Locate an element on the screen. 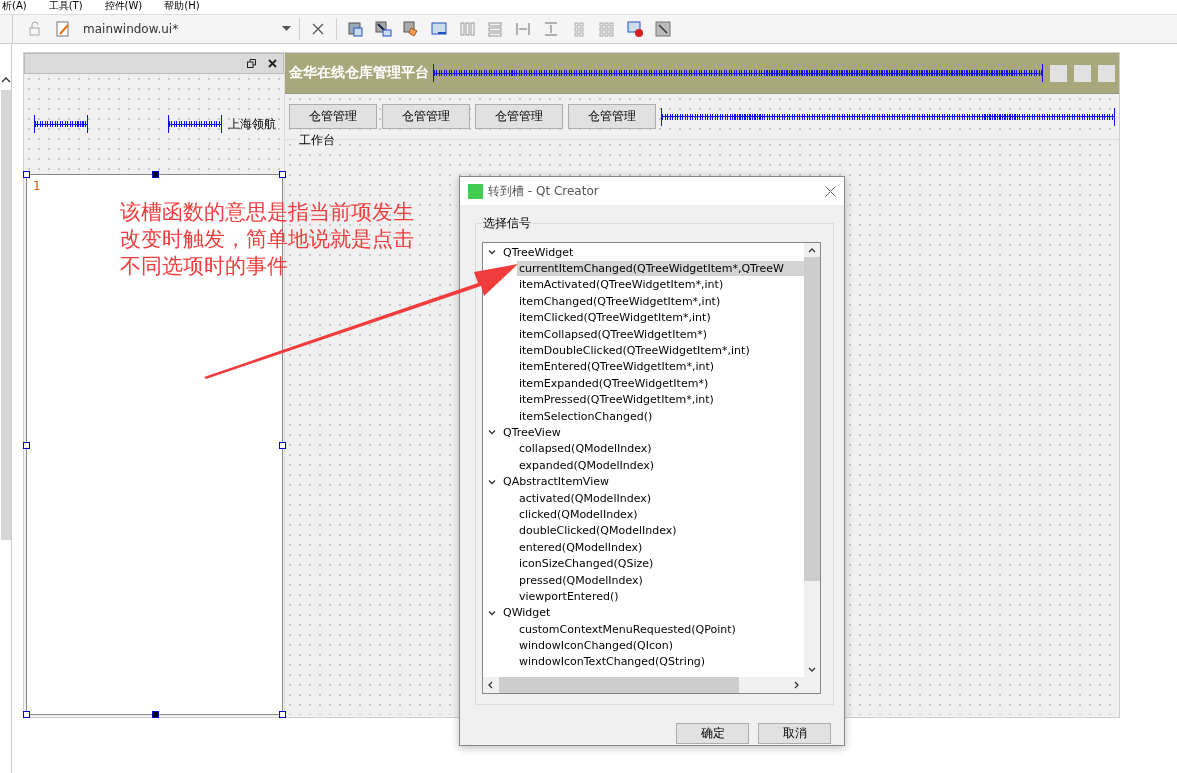  tree-item: itemDoubleClicked(QTreeWidgetItem*,int) is located at coordinates (634, 351).